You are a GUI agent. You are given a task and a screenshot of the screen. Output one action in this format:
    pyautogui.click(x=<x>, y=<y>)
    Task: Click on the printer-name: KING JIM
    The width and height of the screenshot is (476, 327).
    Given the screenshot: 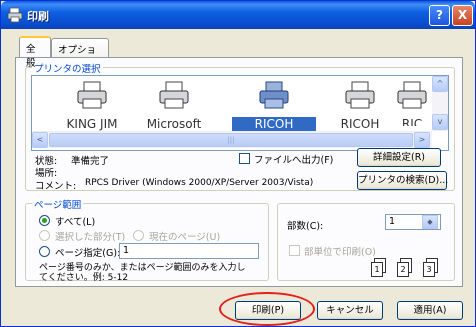 What is the action you would take?
    pyautogui.click(x=92, y=124)
    